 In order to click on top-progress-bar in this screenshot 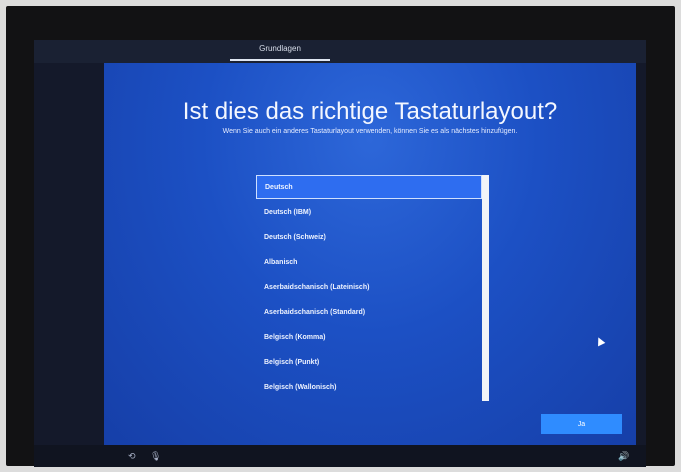, I will do `click(340, 52)`.